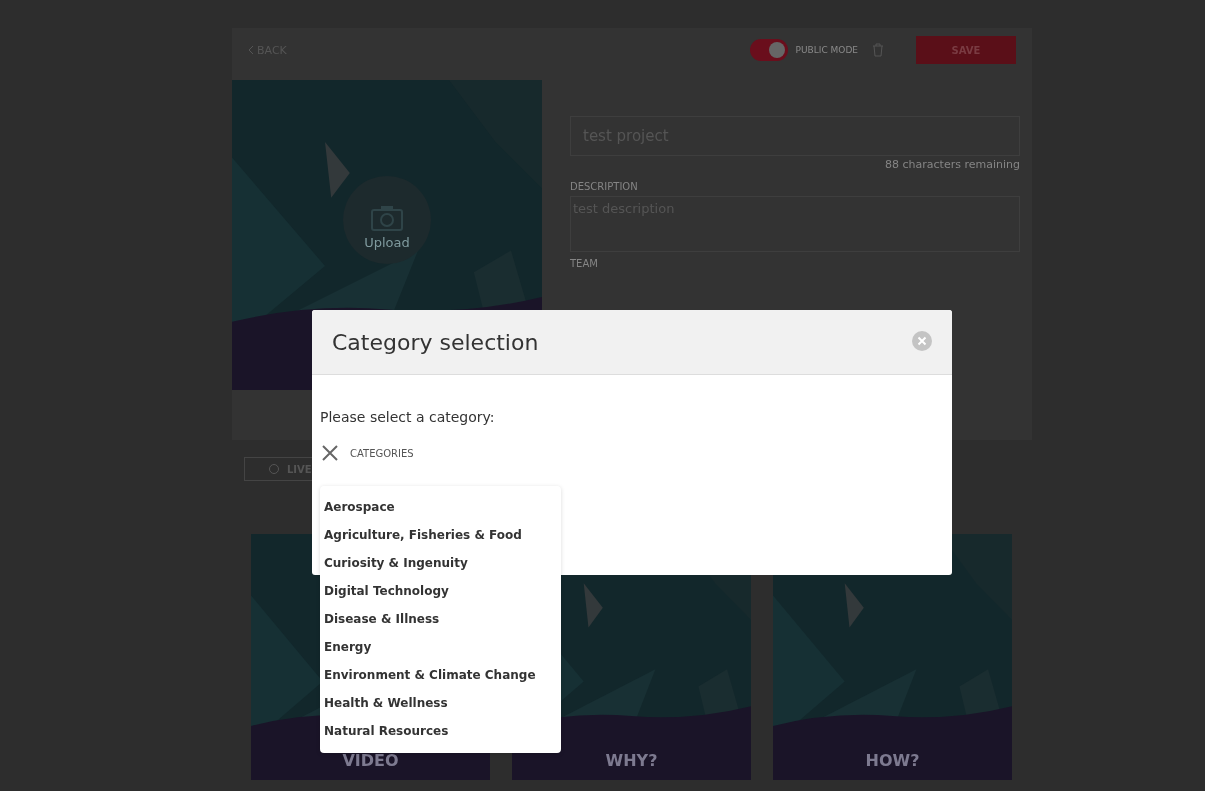  What do you see at coordinates (387, 218) in the screenshot?
I see `camera-icon` at bounding box center [387, 218].